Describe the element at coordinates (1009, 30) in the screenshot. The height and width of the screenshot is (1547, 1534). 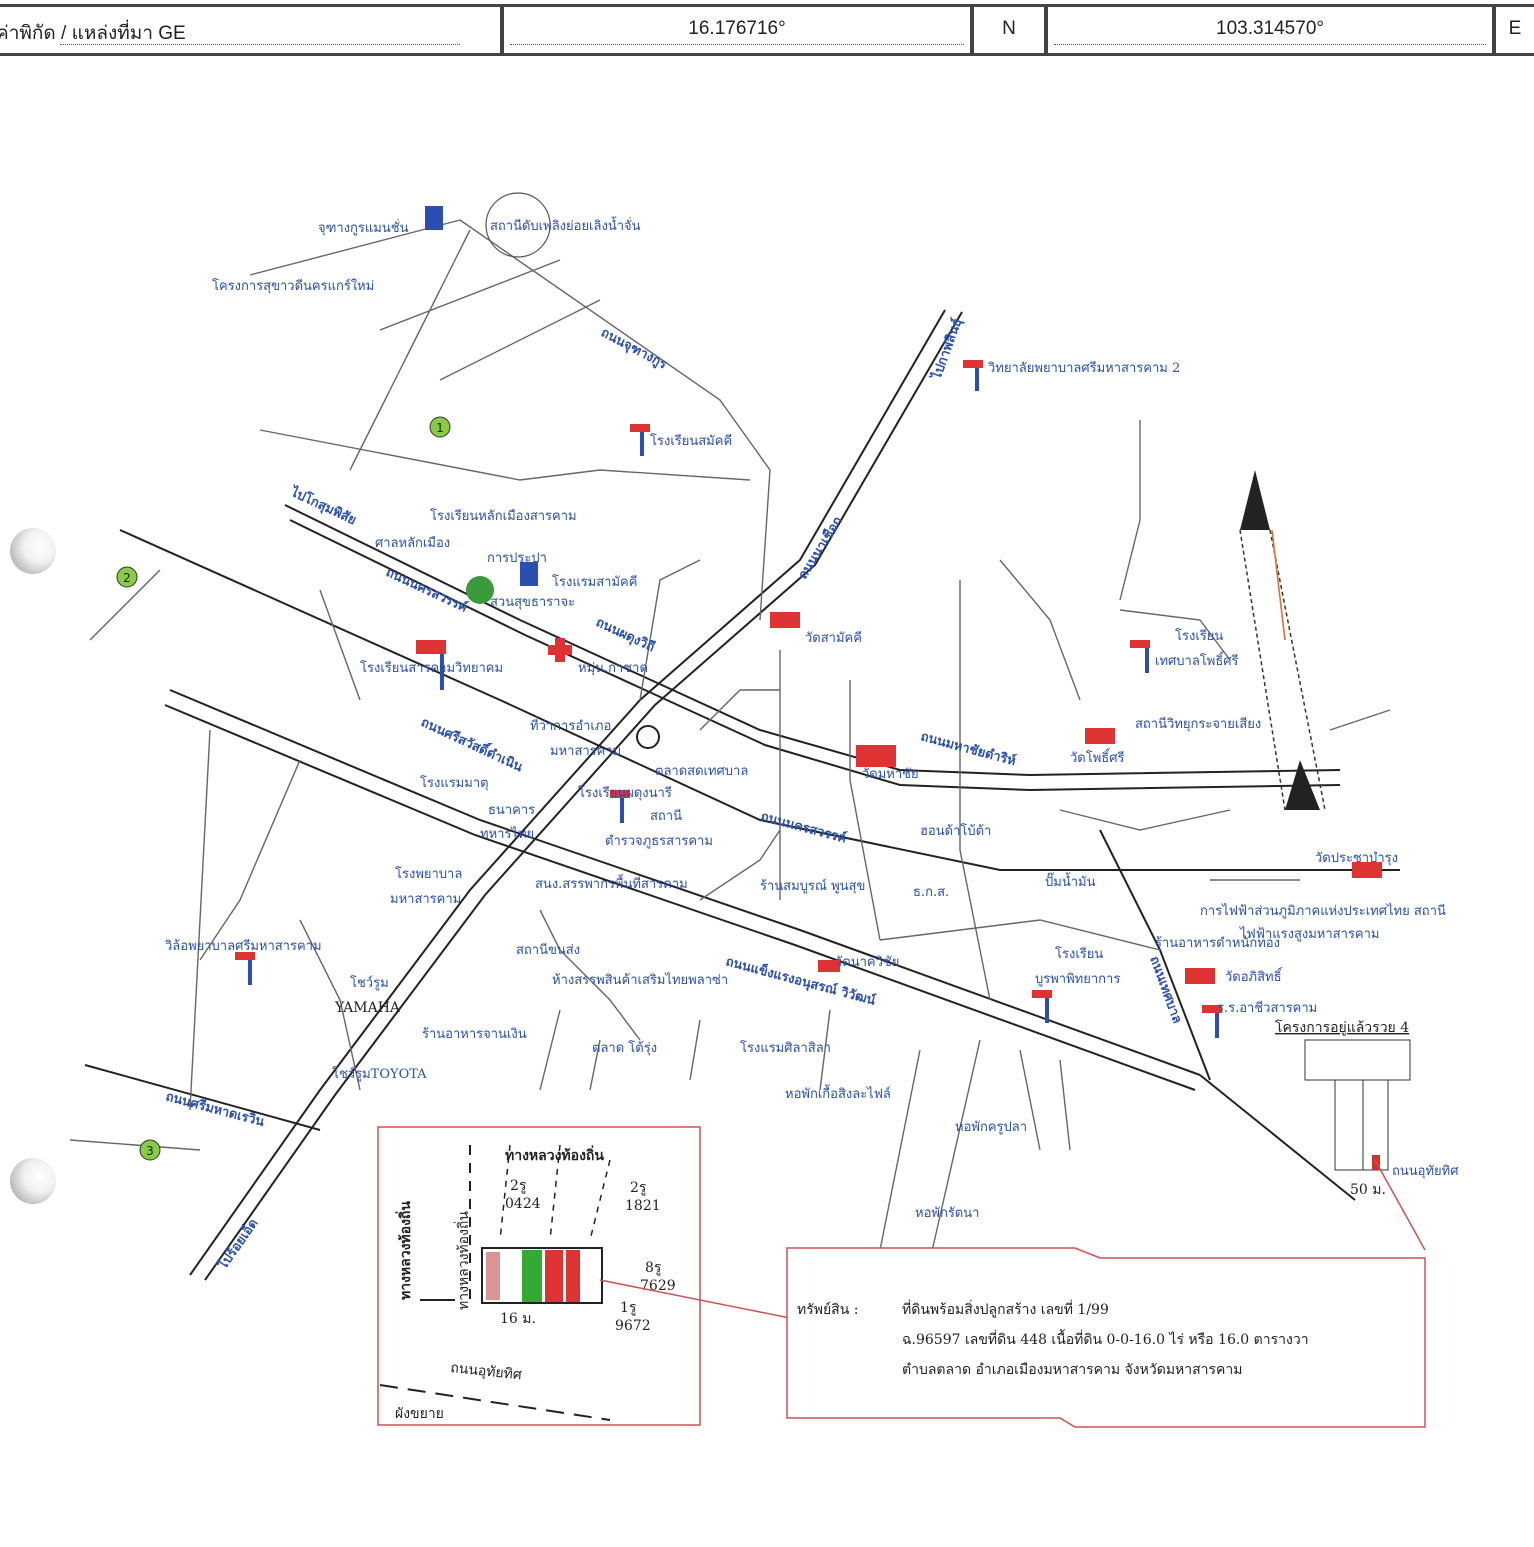
I see `lat-dir-cell: N` at that location.